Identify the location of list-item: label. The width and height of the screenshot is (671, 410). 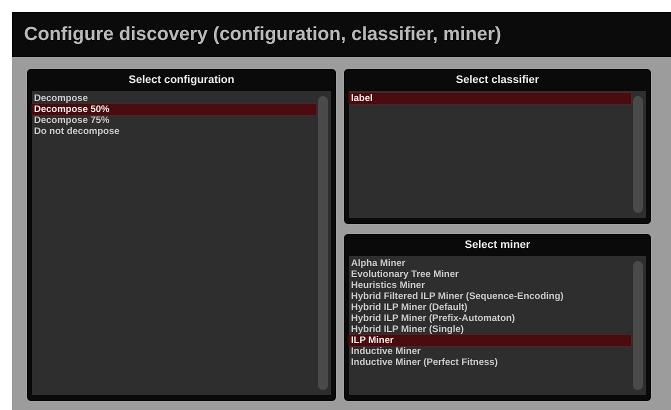
(490, 98).